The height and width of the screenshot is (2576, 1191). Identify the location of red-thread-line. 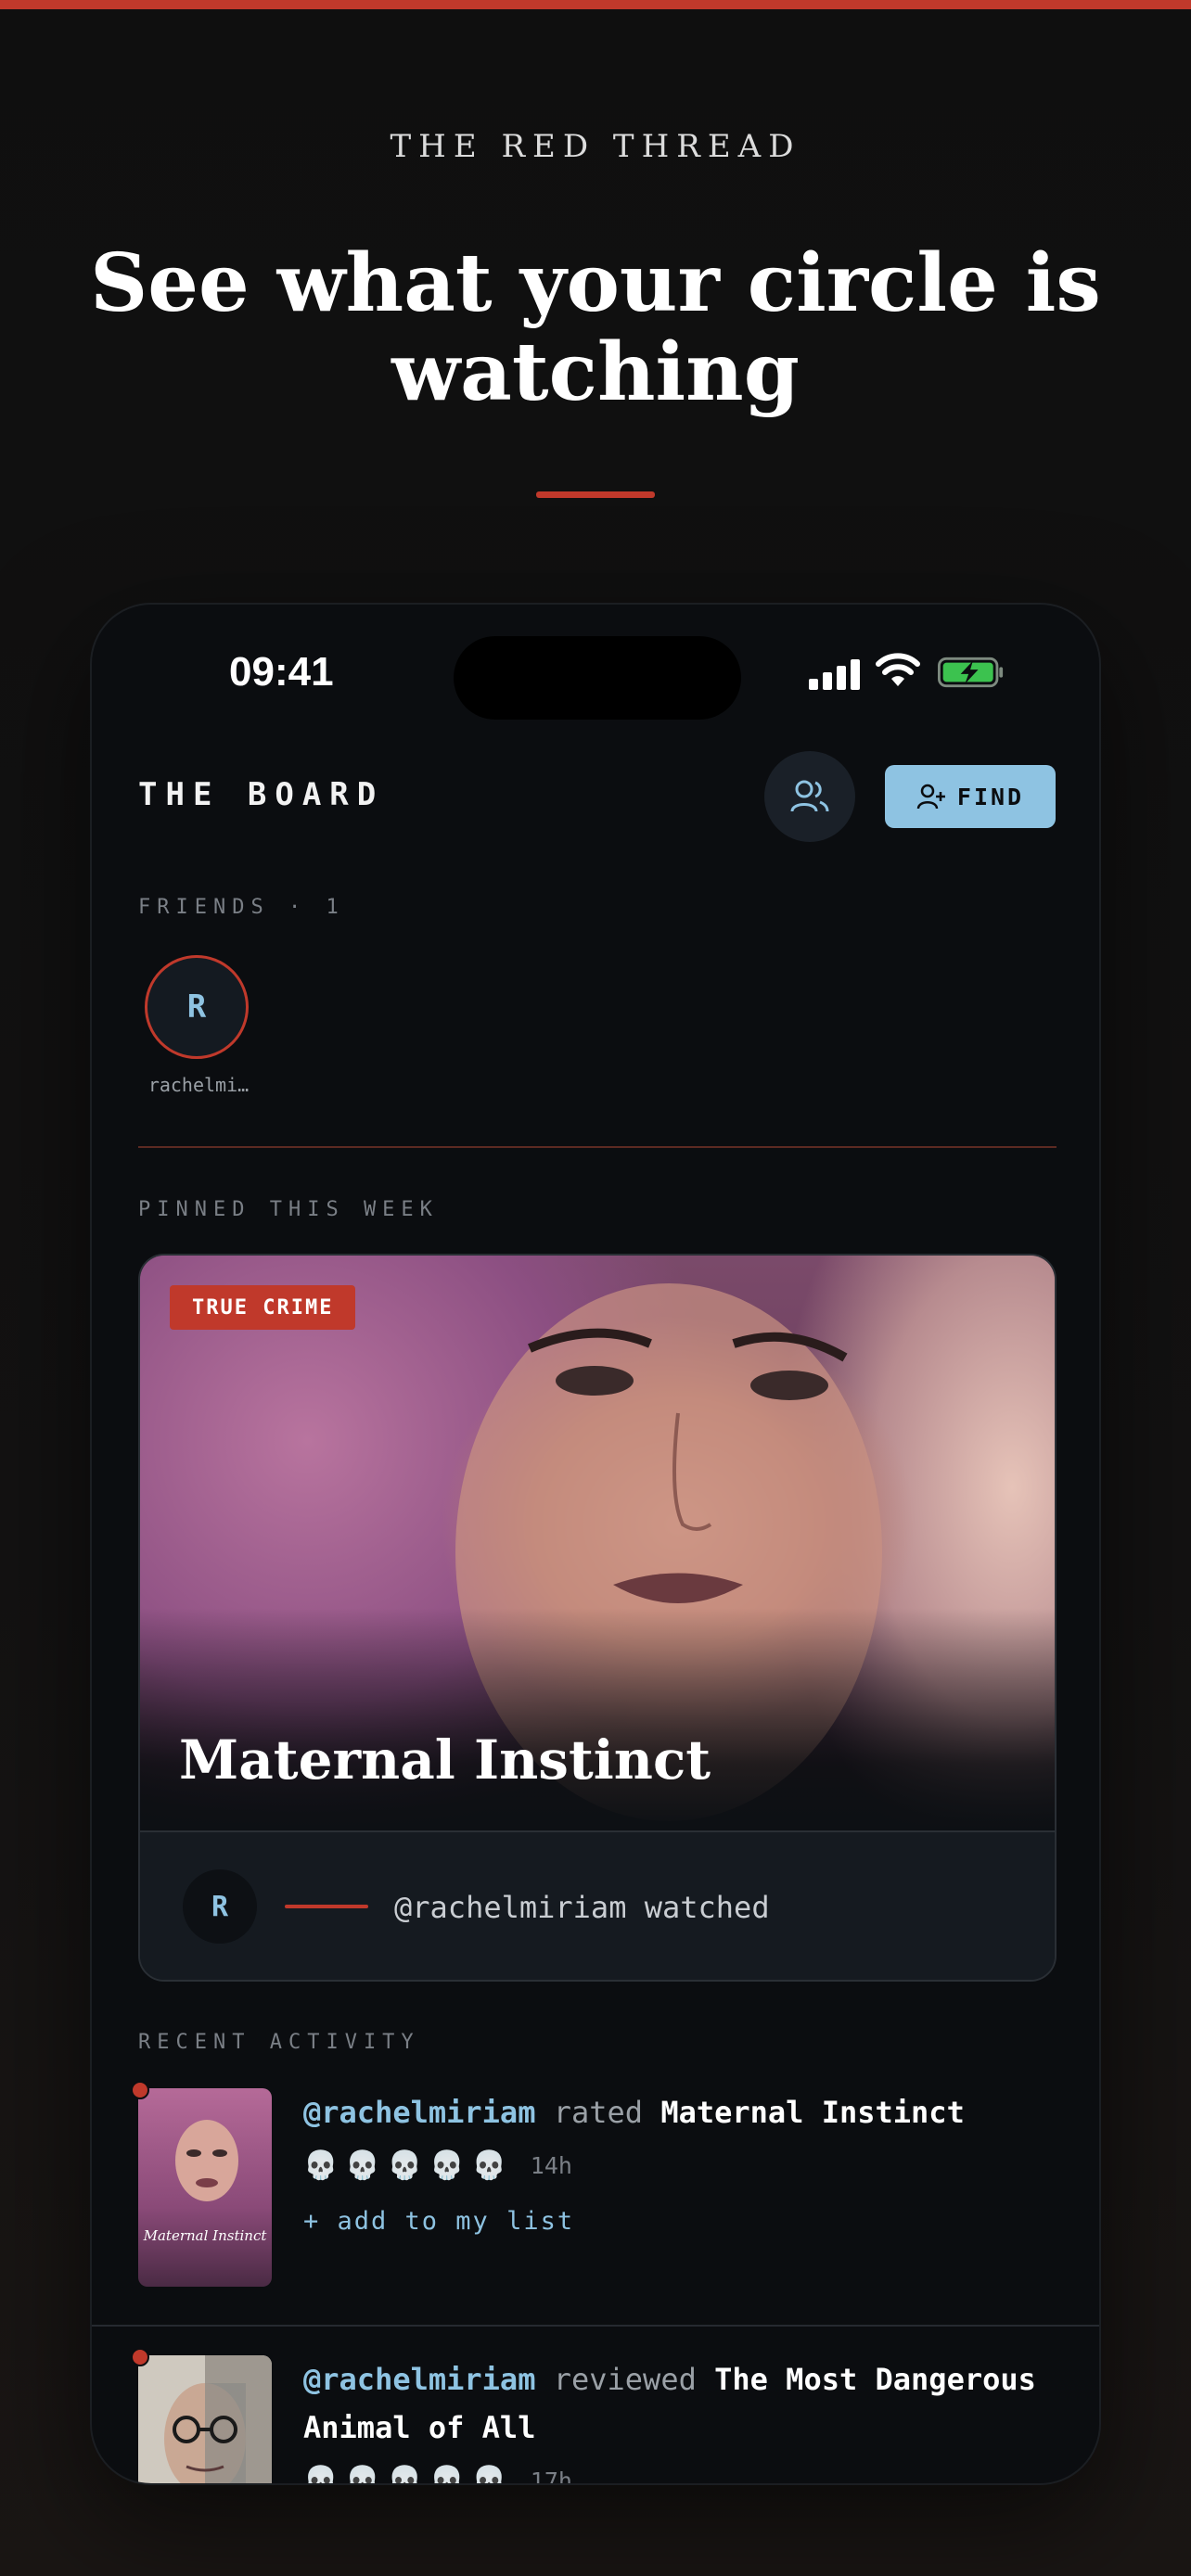
(326, 1906).